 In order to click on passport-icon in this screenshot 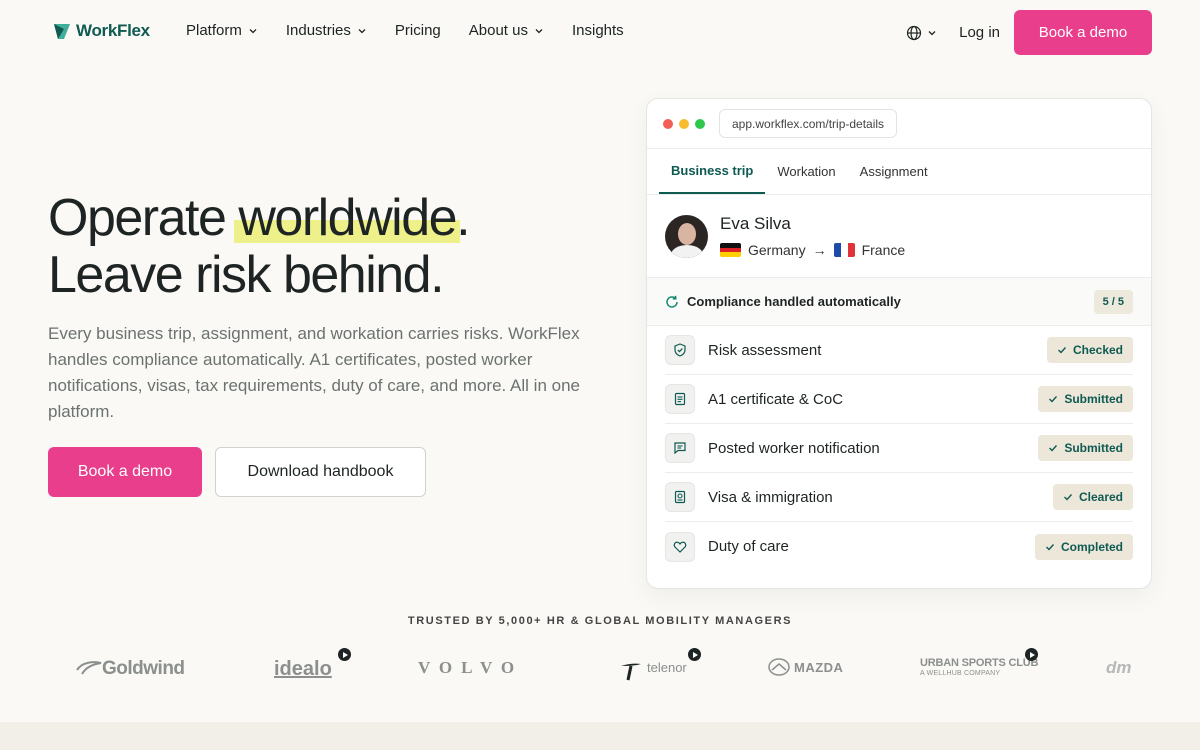, I will do `click(680, 497)`.